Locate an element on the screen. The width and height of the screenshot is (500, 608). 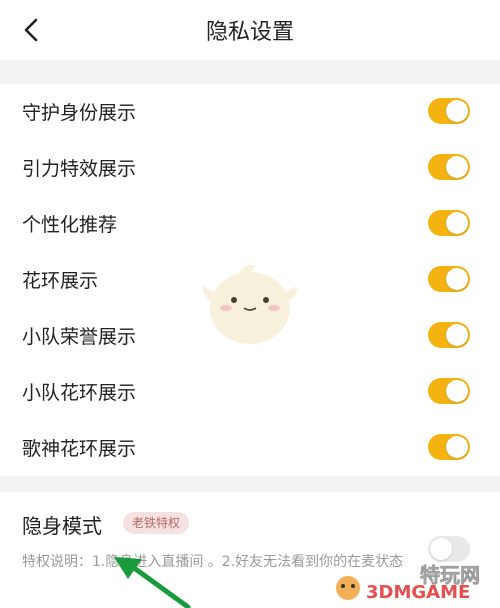
page-title: 隐私设置 is located at coordinates (249, 32).